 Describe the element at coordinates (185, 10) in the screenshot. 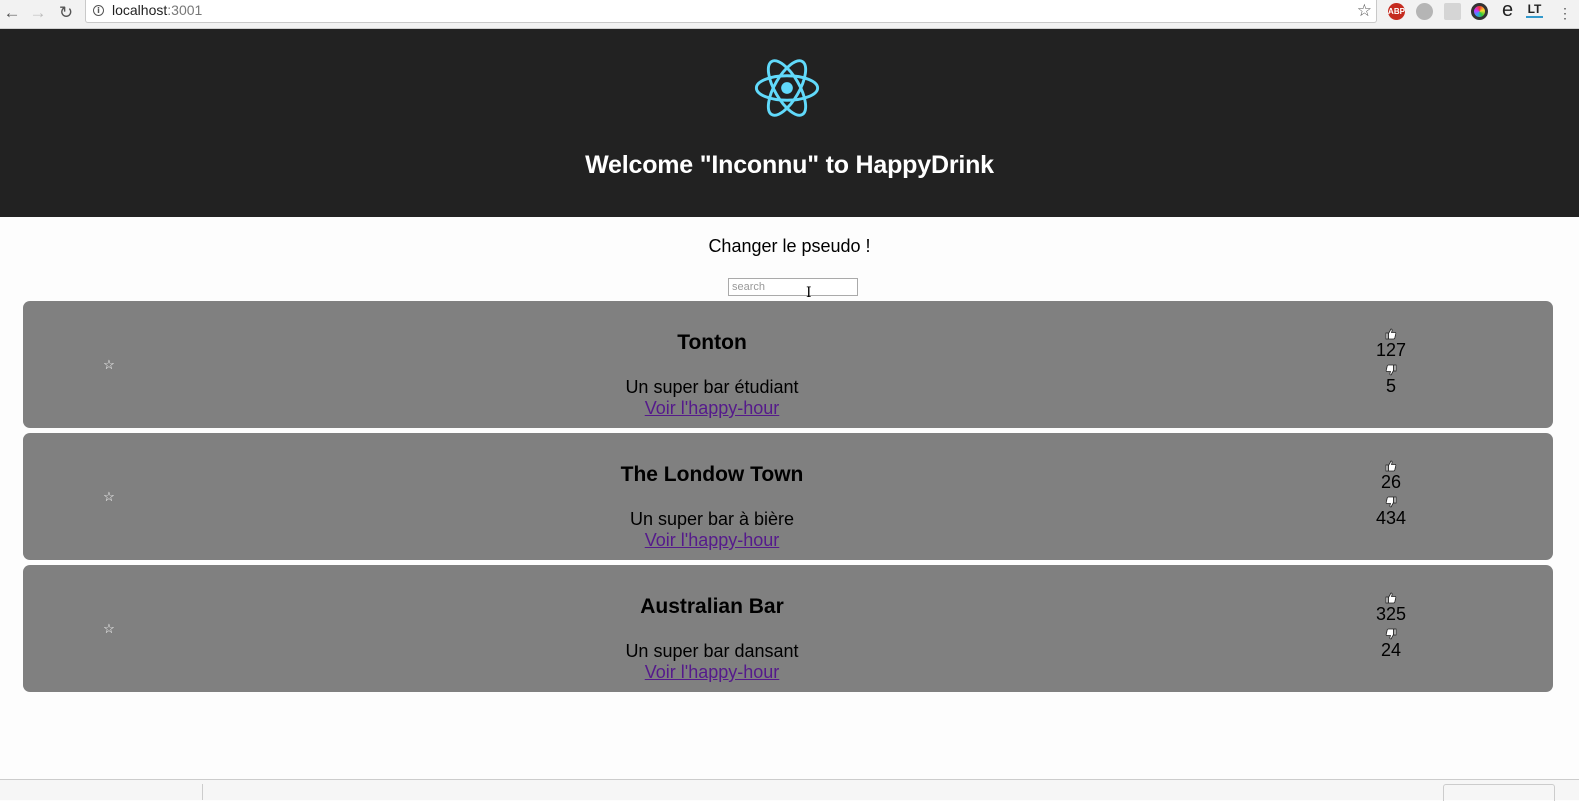

I see `url-port: :3001` at that location.